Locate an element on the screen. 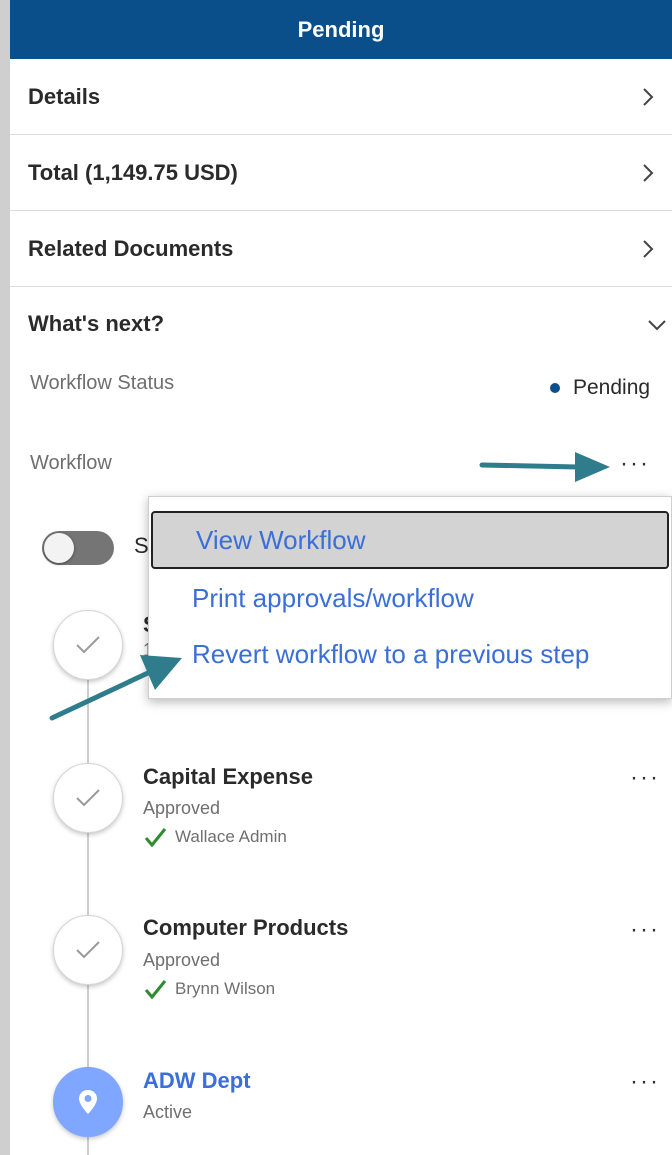 This screenshot has width=672, height=1155. step-approver: Wallace Admin is located at coordinates (215, 837).